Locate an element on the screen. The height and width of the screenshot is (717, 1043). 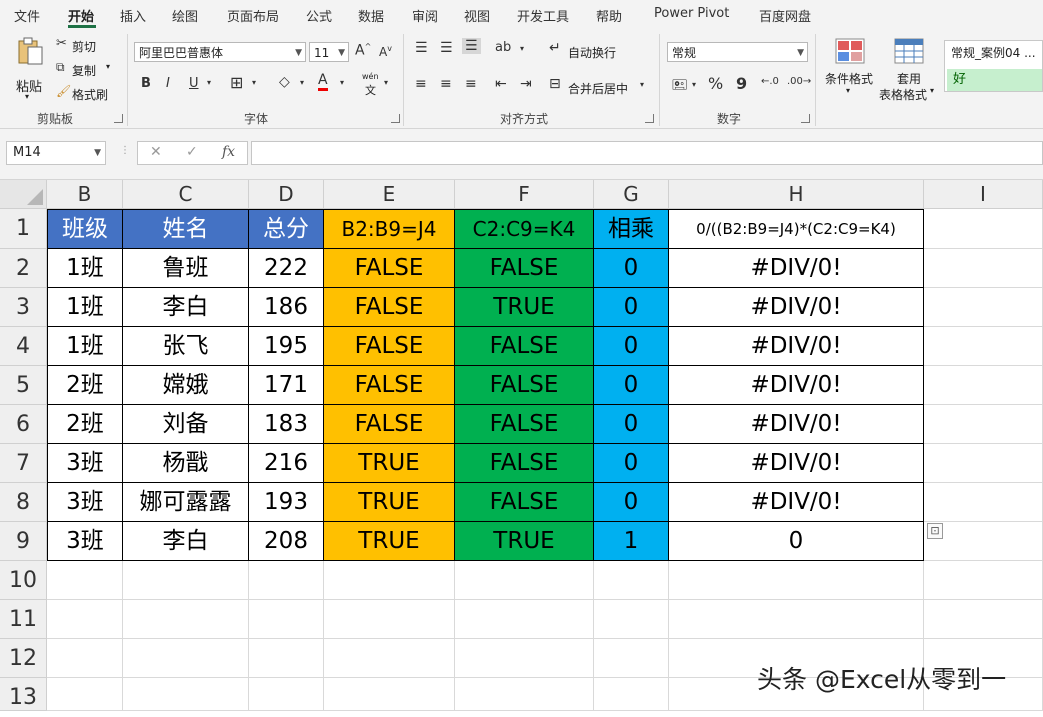
cut-button: 剪切 is located at coordinates (84, 46).